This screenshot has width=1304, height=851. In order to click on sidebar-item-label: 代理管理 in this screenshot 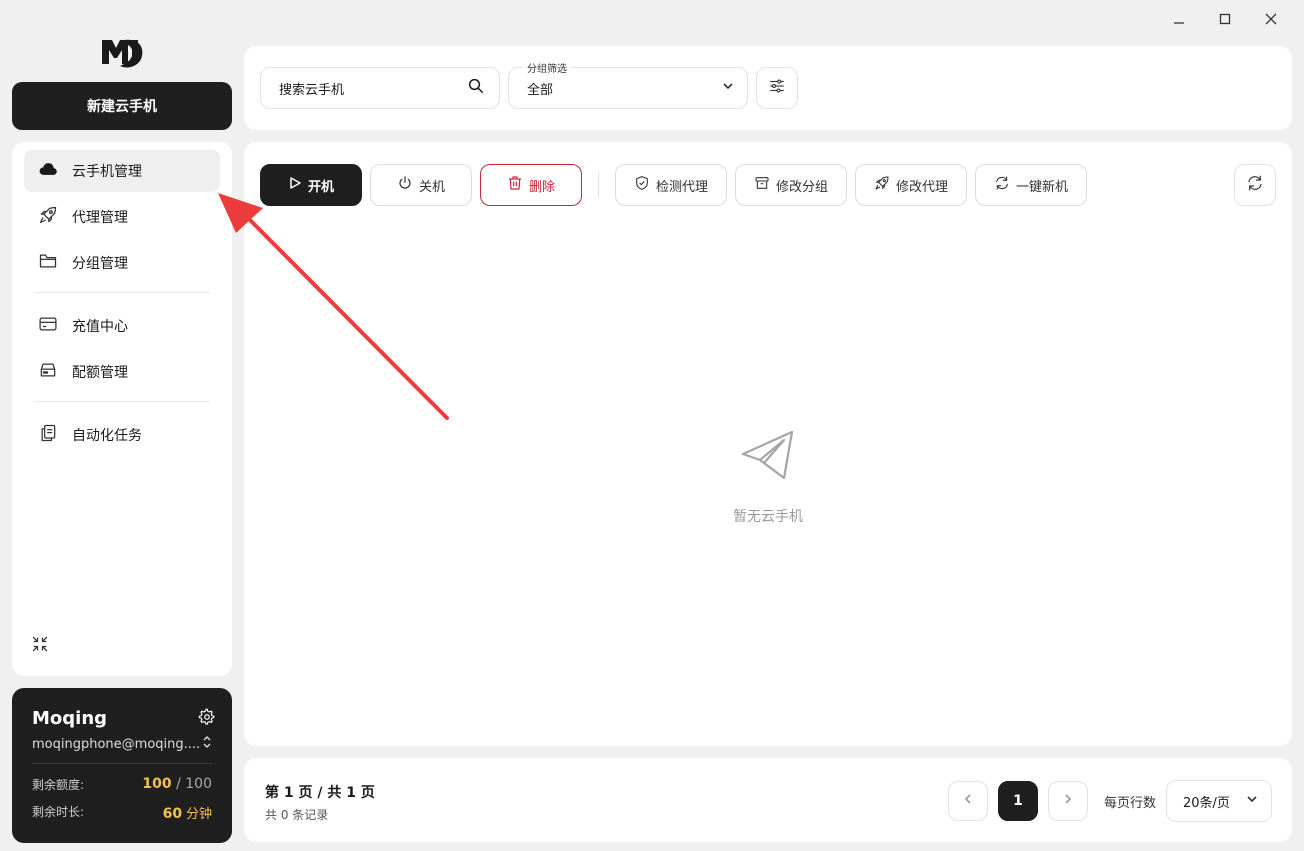, I will do `click(100, 218)`.